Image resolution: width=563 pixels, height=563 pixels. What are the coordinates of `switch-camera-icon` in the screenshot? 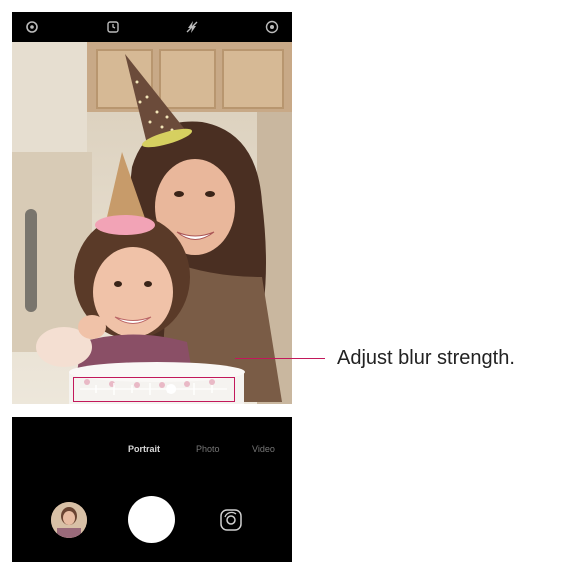 It's located at (231, 520).